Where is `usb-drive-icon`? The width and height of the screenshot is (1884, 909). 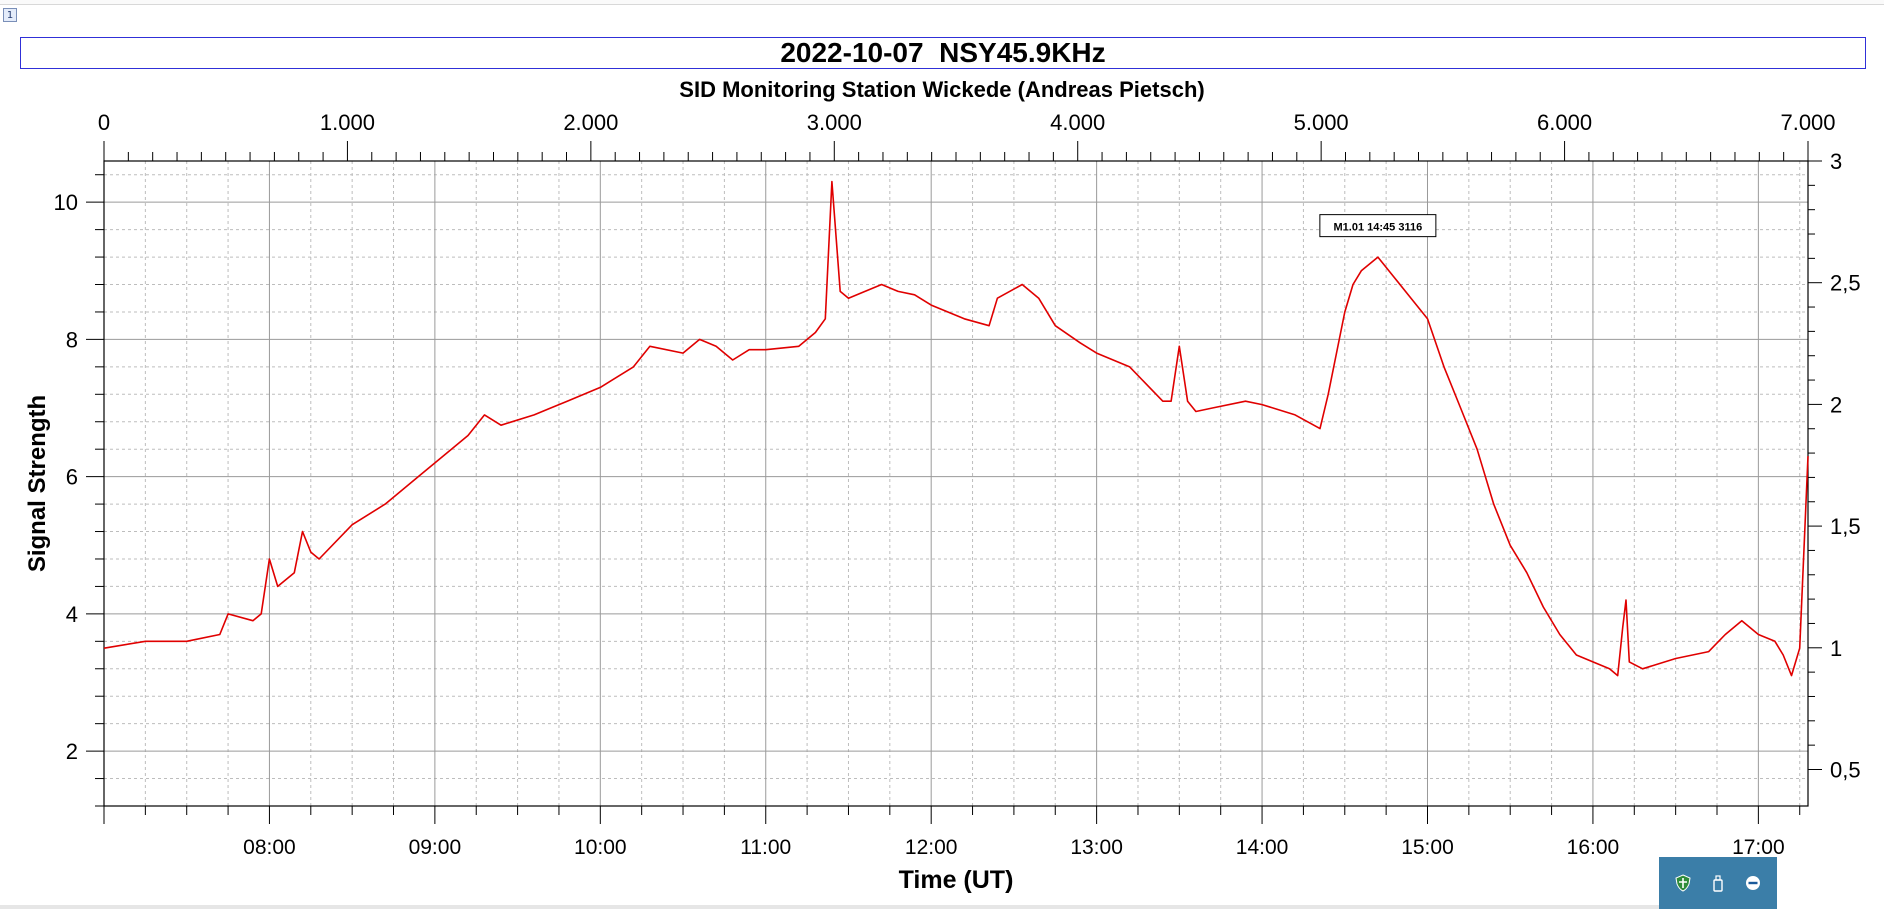 usb-drive-icon is located at coordinates (1718, 883).